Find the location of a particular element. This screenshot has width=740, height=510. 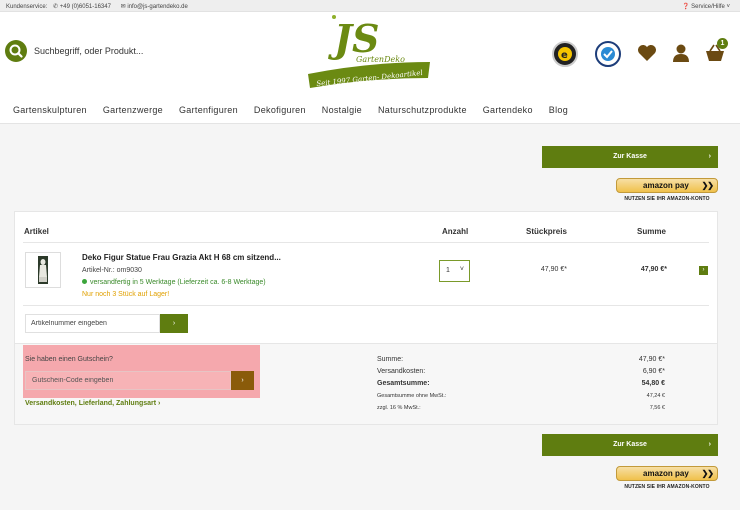

search-icon is located at coordinates (16, 51).